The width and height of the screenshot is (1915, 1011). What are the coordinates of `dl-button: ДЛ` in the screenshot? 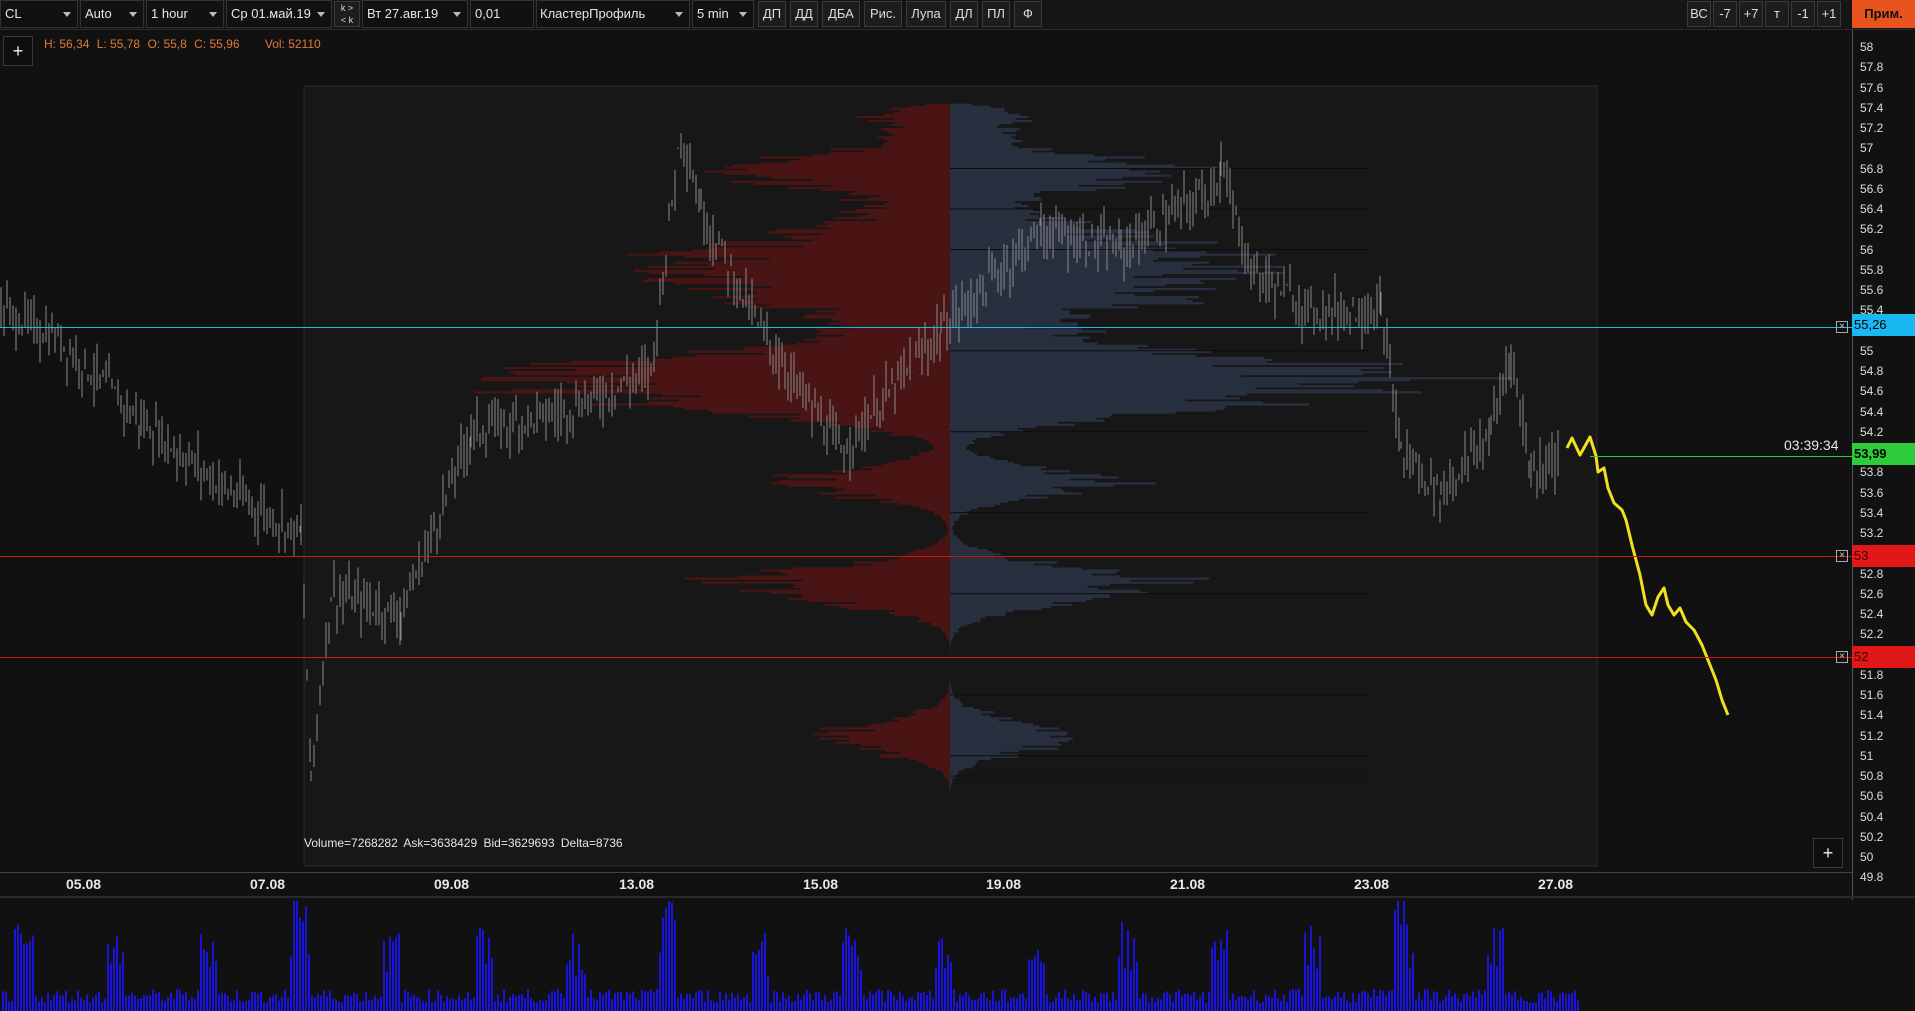 It's located at (964, 14).